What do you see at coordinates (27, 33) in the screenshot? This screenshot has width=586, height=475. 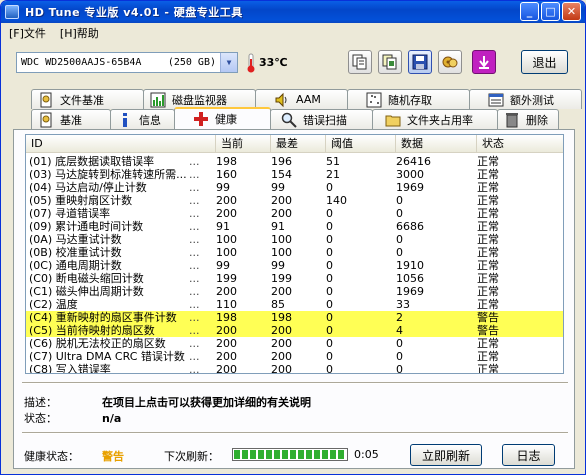 I see `menu-file: [F]文件` at bounding box center [27, 33].